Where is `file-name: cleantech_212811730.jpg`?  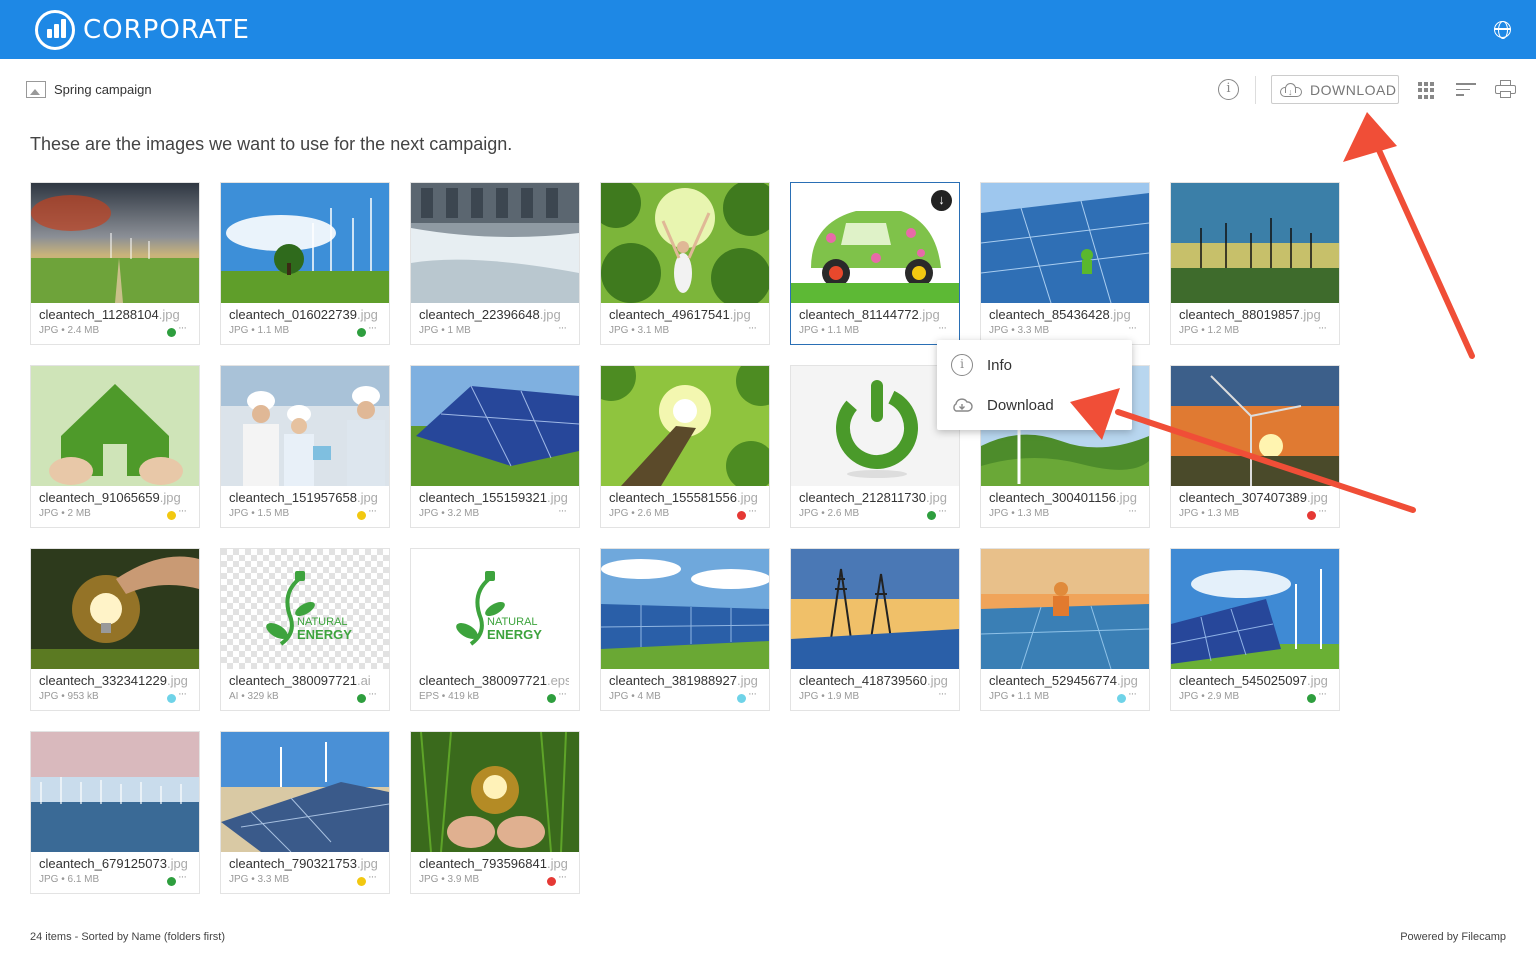
file-name: cleantech_212811730.jpg is located at coordinates (874, 497).